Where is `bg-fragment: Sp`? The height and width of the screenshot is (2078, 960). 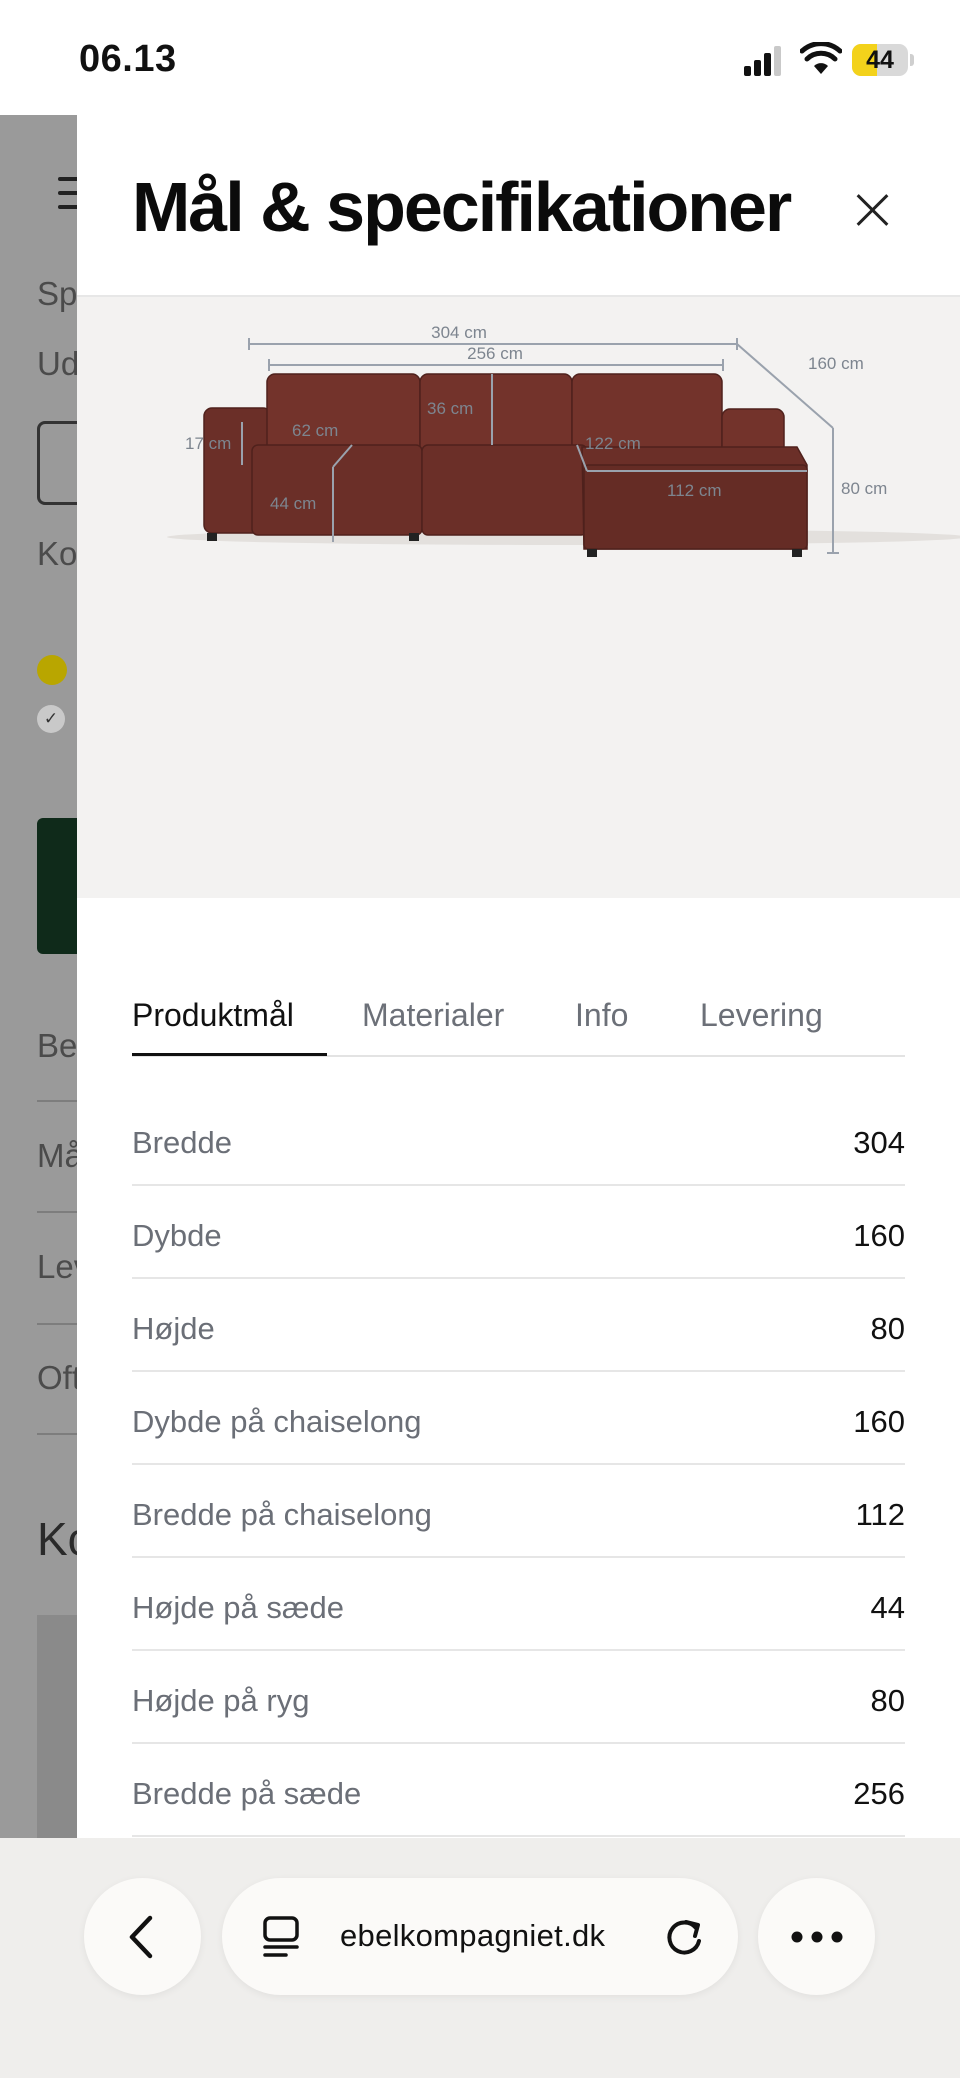 bg-fragment: Sp is located at coordinates (57, 293).